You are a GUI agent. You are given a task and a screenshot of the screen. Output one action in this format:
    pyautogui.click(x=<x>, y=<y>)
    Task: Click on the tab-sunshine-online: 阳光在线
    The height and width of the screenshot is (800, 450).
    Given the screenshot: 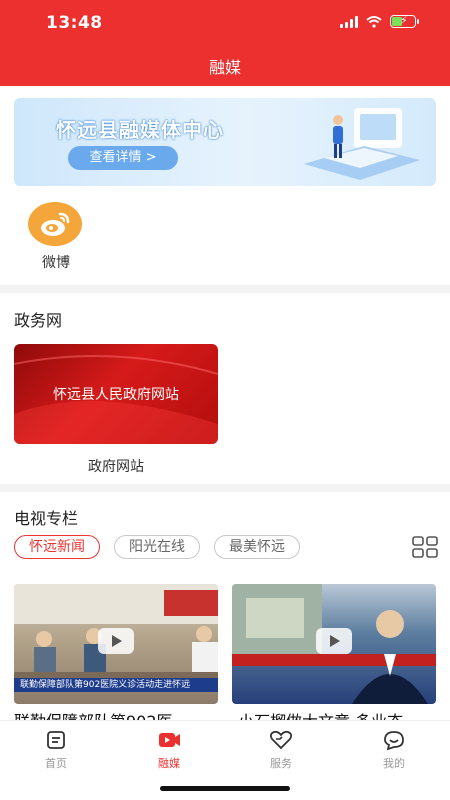 What is the action you would take?
    pyautogui.click(x=157, y=547)
    